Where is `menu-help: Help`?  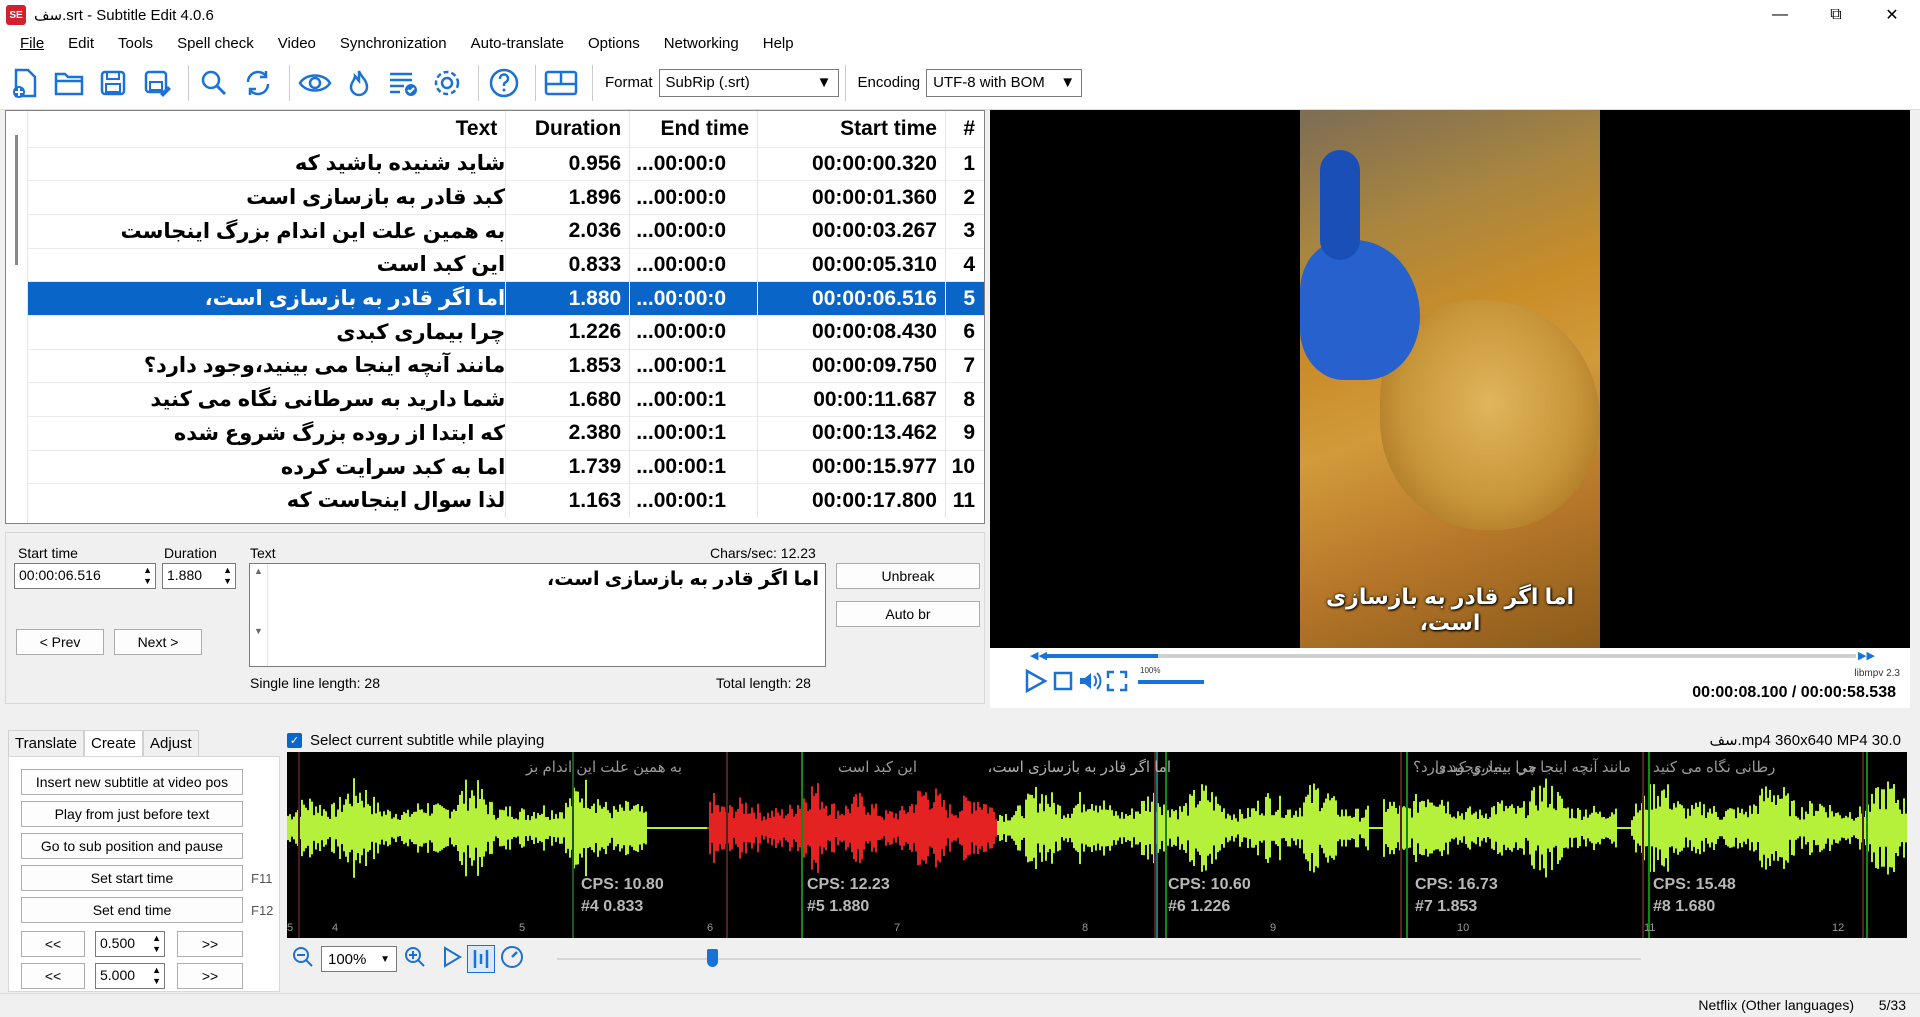
menu-help: Help is located at coordinates (778, 43).